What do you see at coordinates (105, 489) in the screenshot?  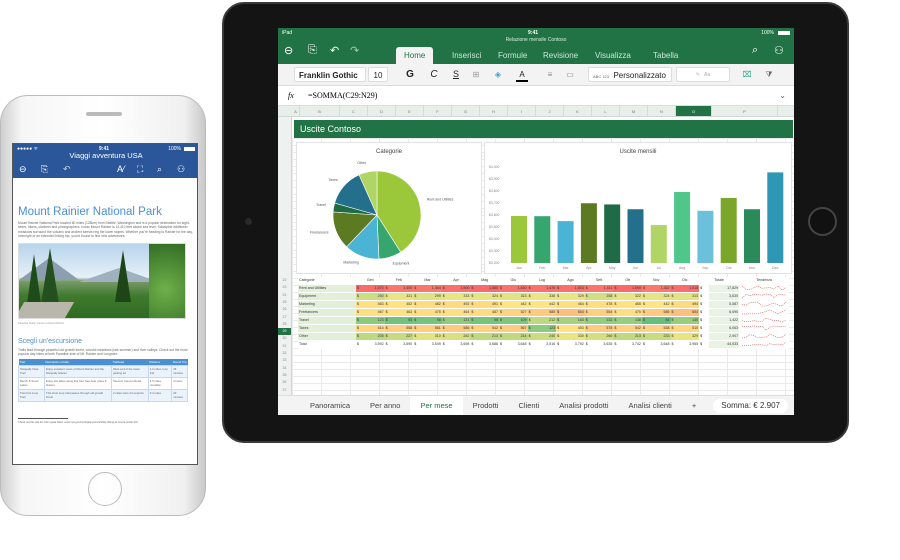 I see `iphone-home-button` at bounding box center [105, 489].